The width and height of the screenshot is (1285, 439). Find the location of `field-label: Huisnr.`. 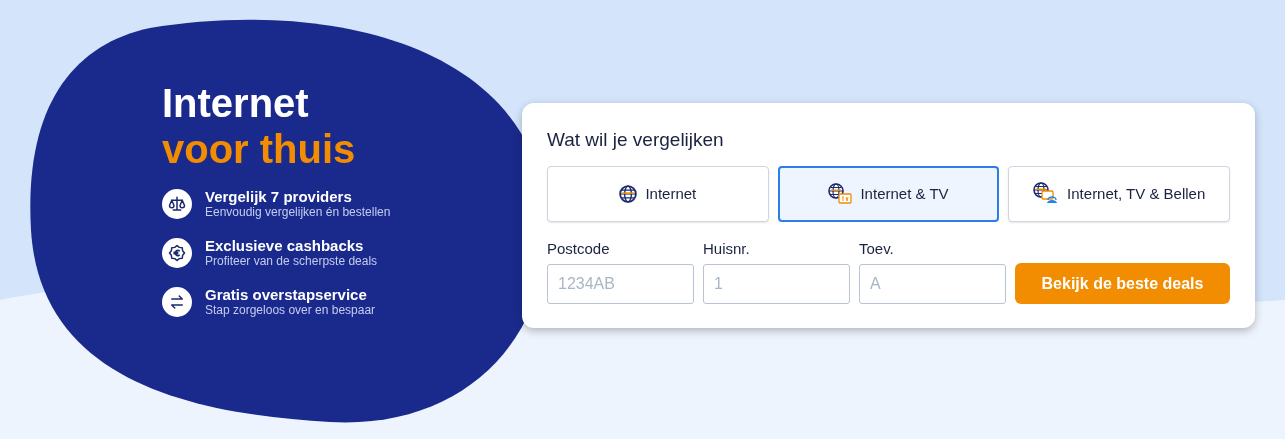

field-label: Huisnr. is located at coordinates (727, 249).